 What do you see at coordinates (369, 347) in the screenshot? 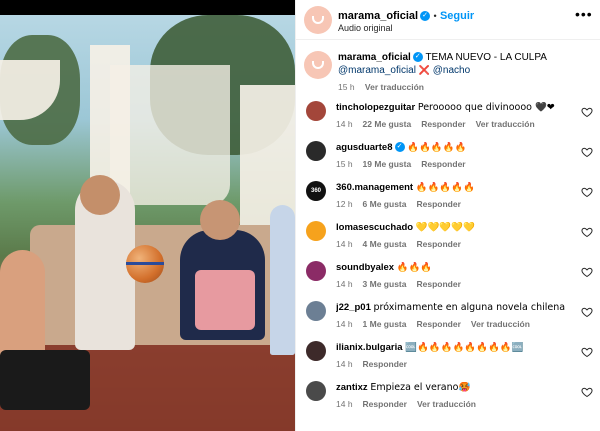
I see `commenter-username: ilianix.bulgaria` at bounding box center [369, 347].